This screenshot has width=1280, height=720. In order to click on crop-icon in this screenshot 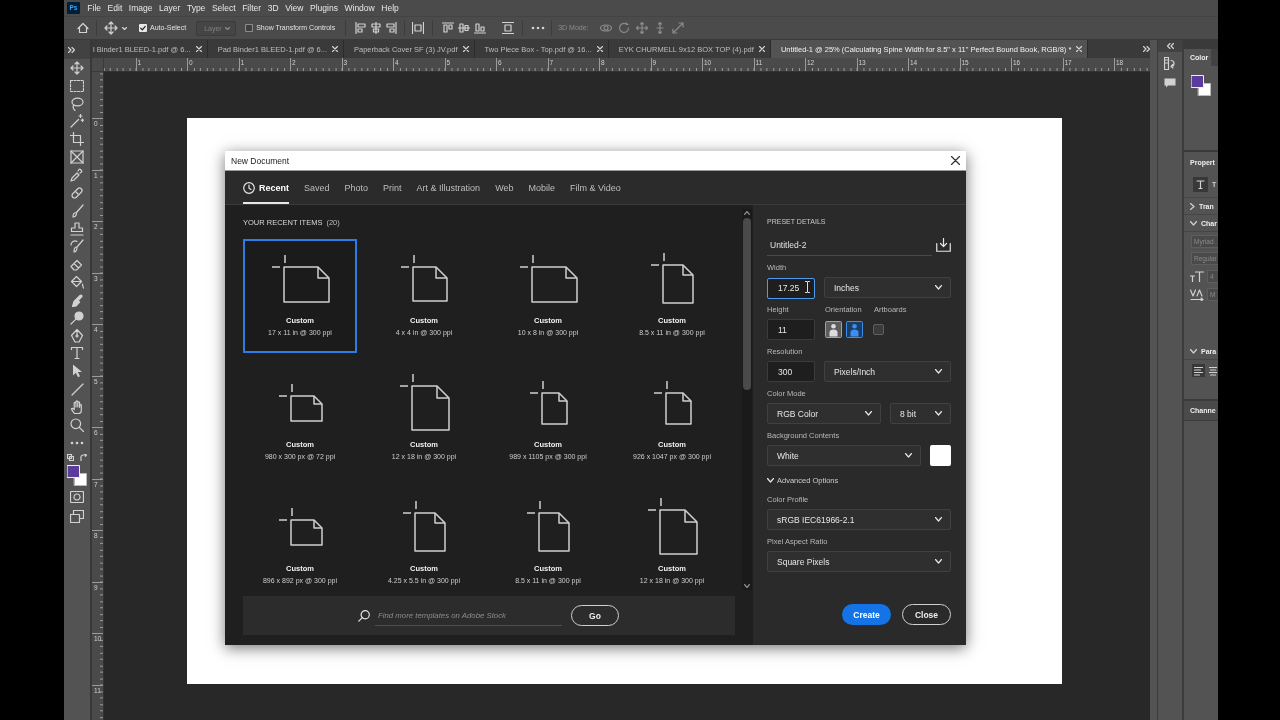, I will do `click(77, 139)`.